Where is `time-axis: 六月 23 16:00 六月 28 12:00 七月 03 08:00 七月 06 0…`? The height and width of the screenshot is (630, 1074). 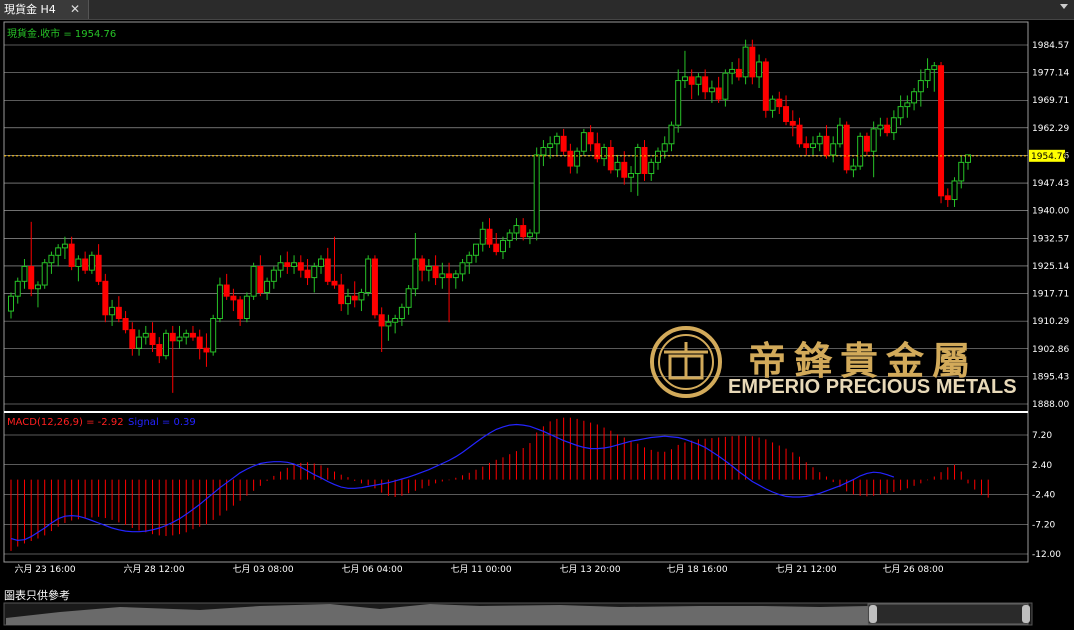 time-axis: 六月 23 16:00 六月 28 12:00 七月 03 08:00 七月 06 0… is located at coordinates (478, 569).